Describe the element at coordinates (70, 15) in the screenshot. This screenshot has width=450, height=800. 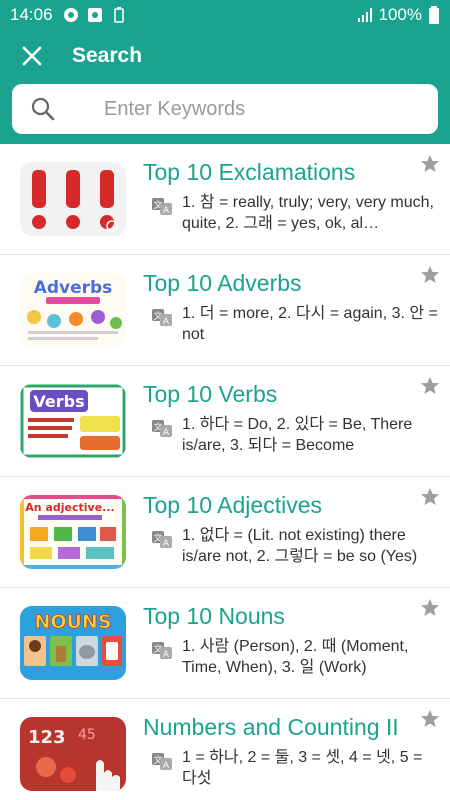
I see `app-notification-icon` at that location.